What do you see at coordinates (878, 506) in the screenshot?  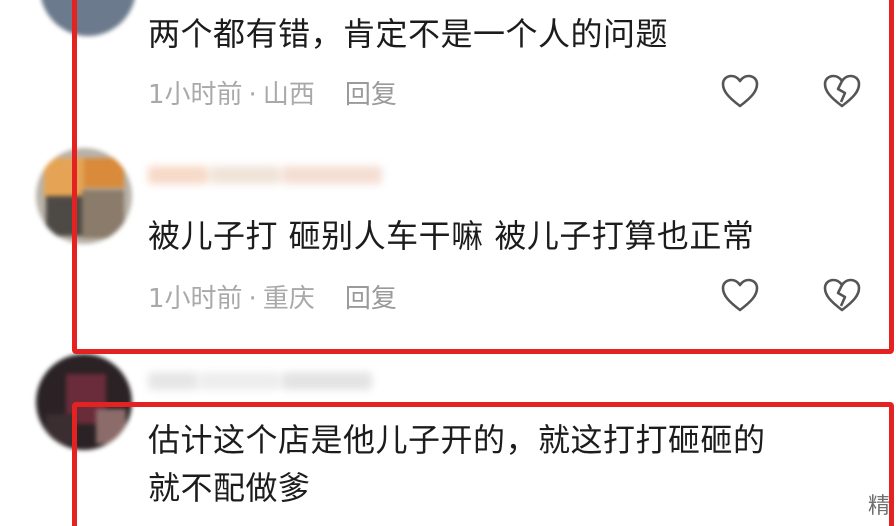 I see `corner-watermark: 精` at bounding box center [878, 506].